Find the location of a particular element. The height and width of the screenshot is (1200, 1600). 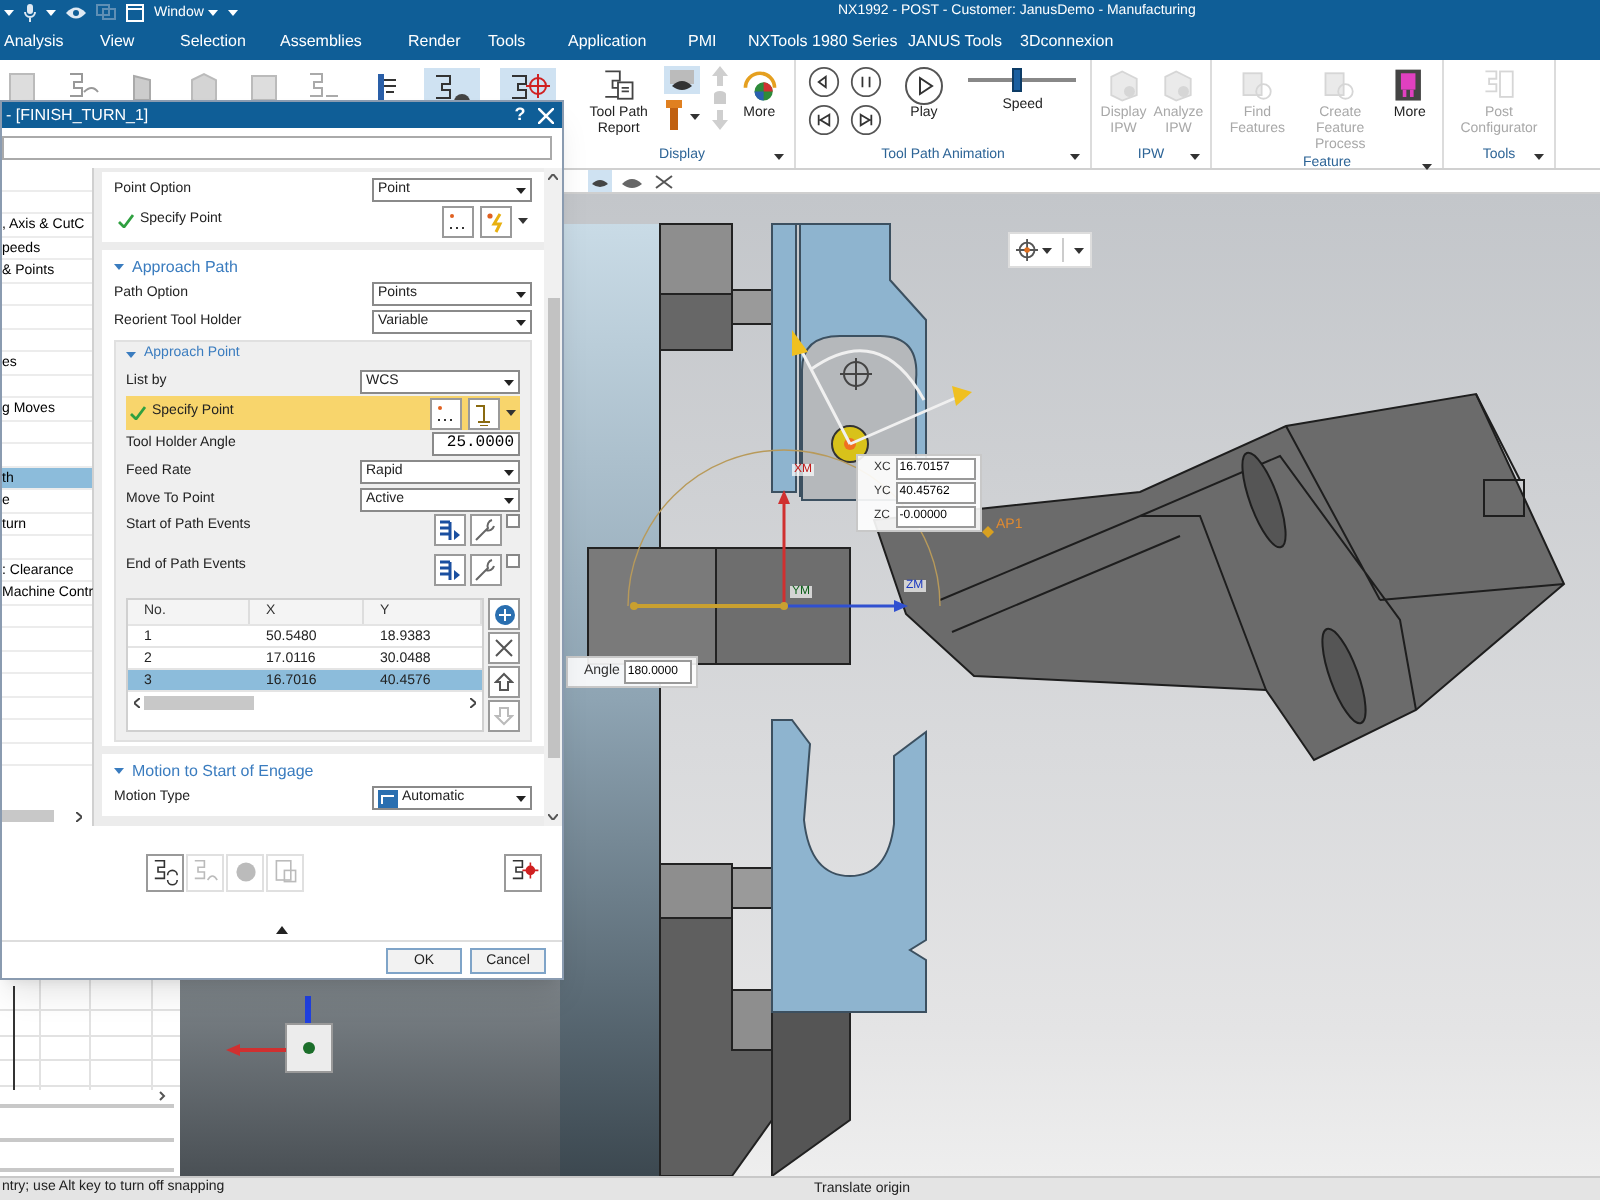

menu-item: View is located at coordinates (140, 42).